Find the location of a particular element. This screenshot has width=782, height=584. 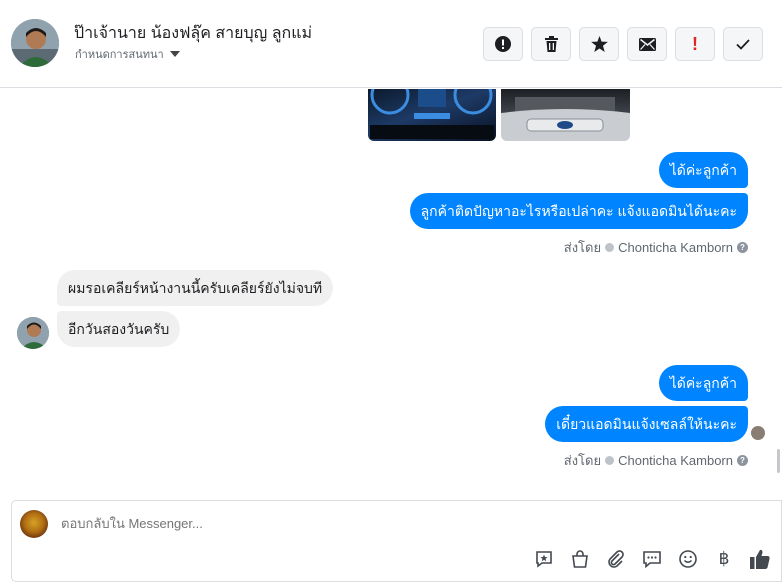

like-button is located at coordinates (760, 559).